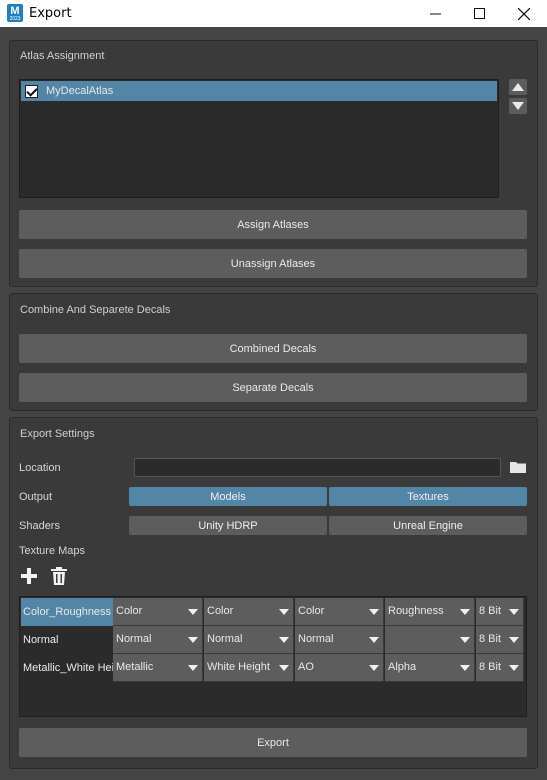 The image size is (547, 780). What do you see at coordinates (36, 497) in the screenshot?
I see `output-label: Output` at bounding box center [36, 497].